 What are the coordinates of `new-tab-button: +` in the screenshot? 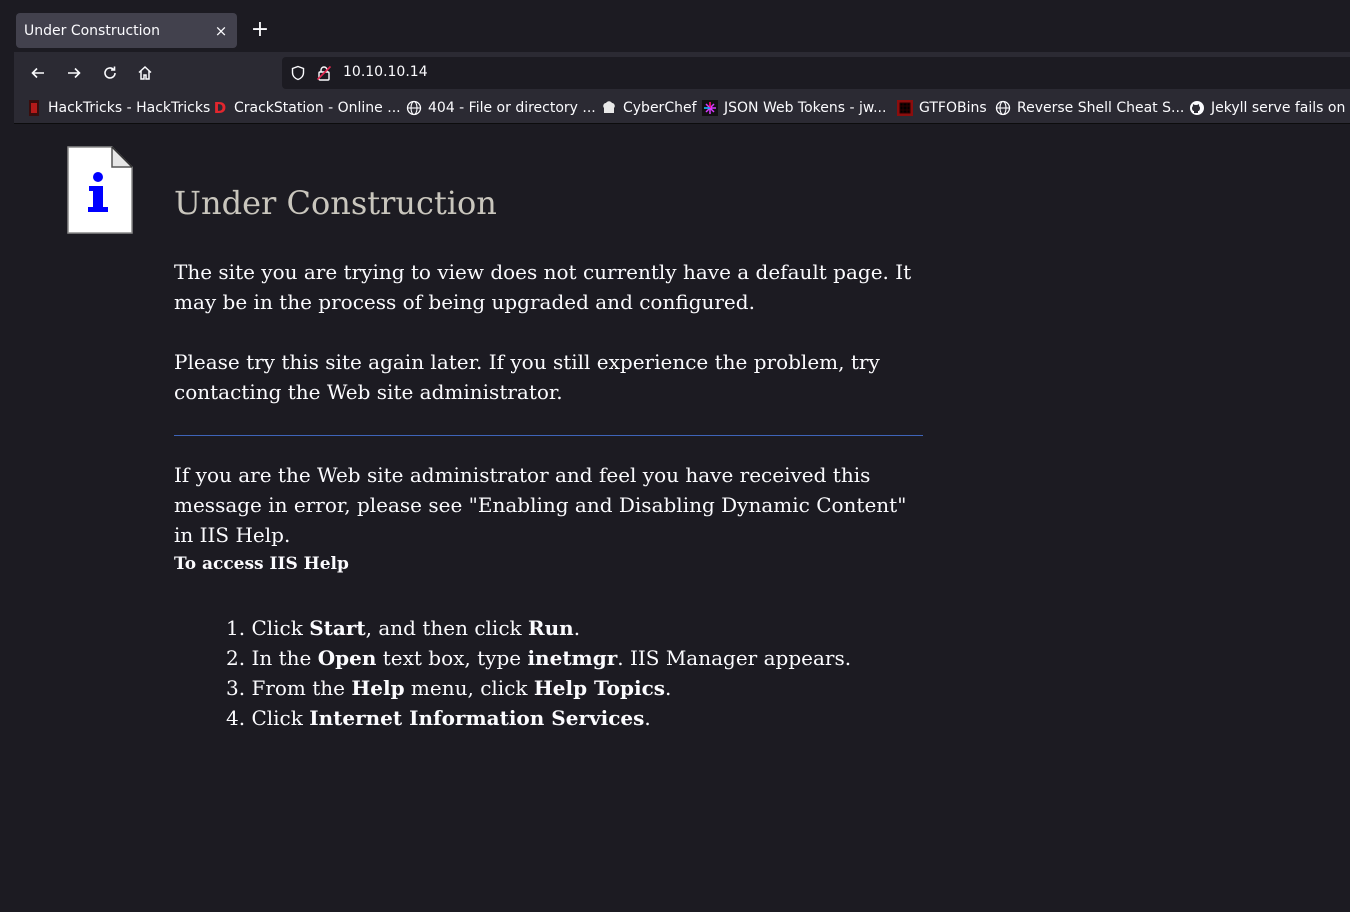 It's located at (260, 30).